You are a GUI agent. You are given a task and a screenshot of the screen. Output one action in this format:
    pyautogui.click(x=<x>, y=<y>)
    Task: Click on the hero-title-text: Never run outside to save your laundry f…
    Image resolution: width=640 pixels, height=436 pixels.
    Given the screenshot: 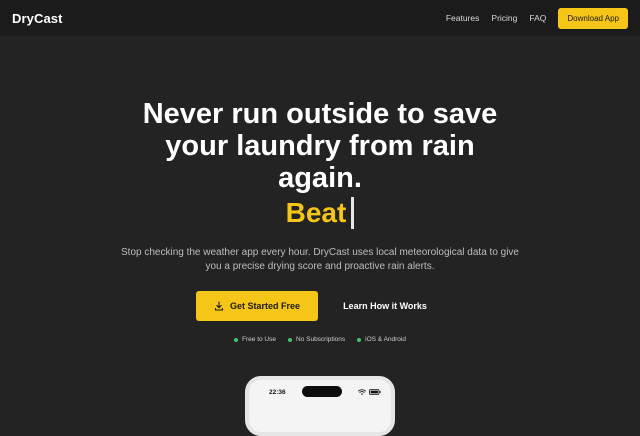 What is the action you would take?
    pyautogui.click(x=320, y=146)
    